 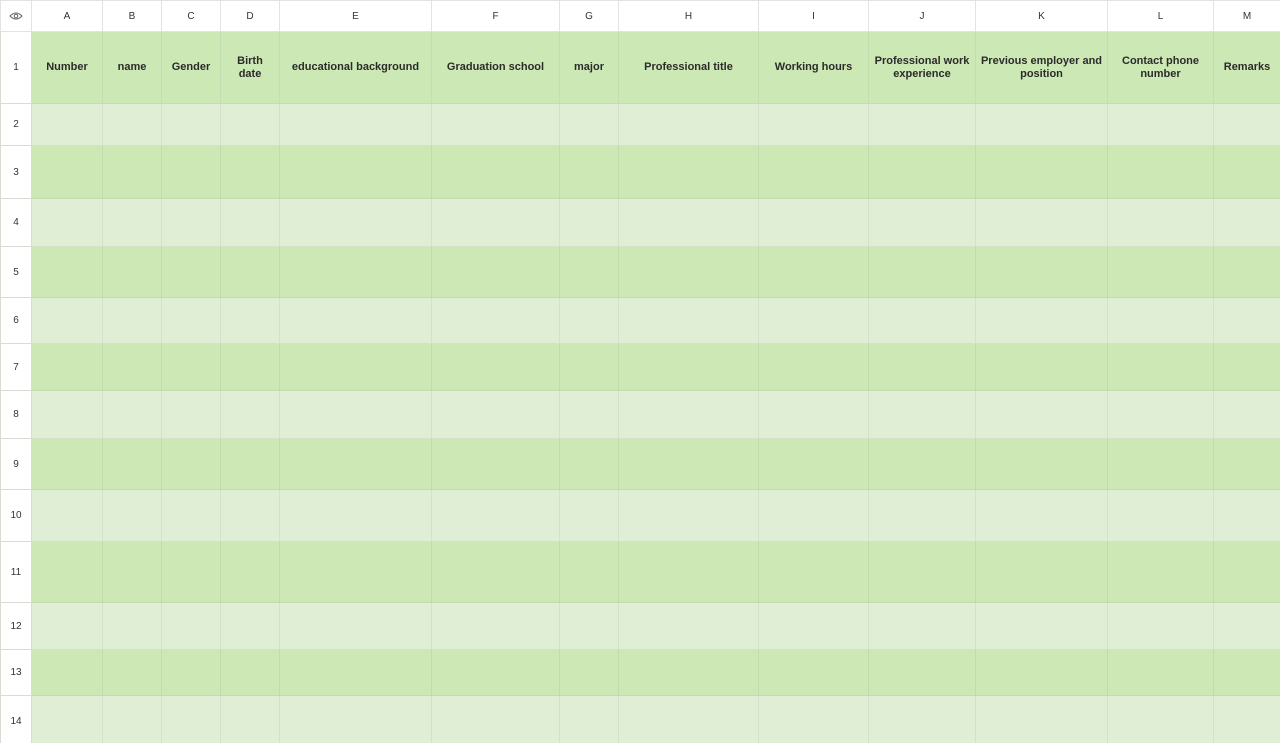 I want to click on row-number: 11, so click(x=16, y=572).